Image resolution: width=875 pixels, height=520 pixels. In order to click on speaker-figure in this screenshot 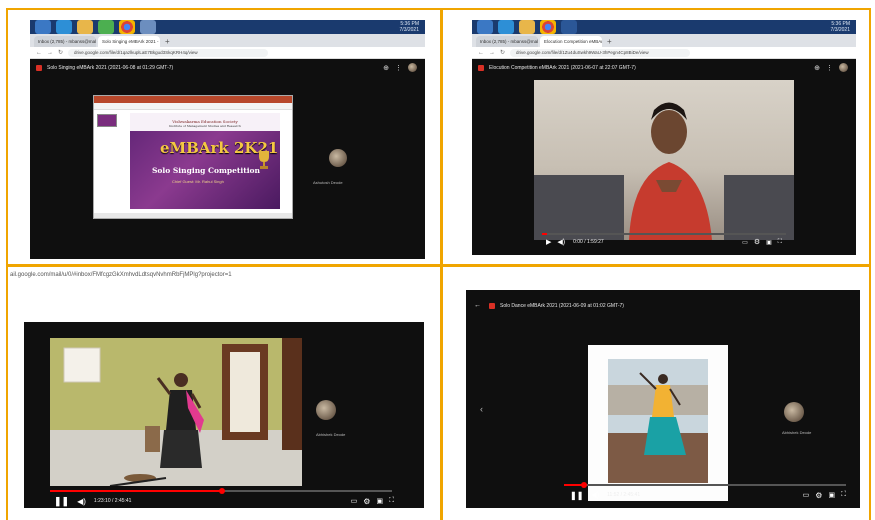, I will do `click(664, 171)`.